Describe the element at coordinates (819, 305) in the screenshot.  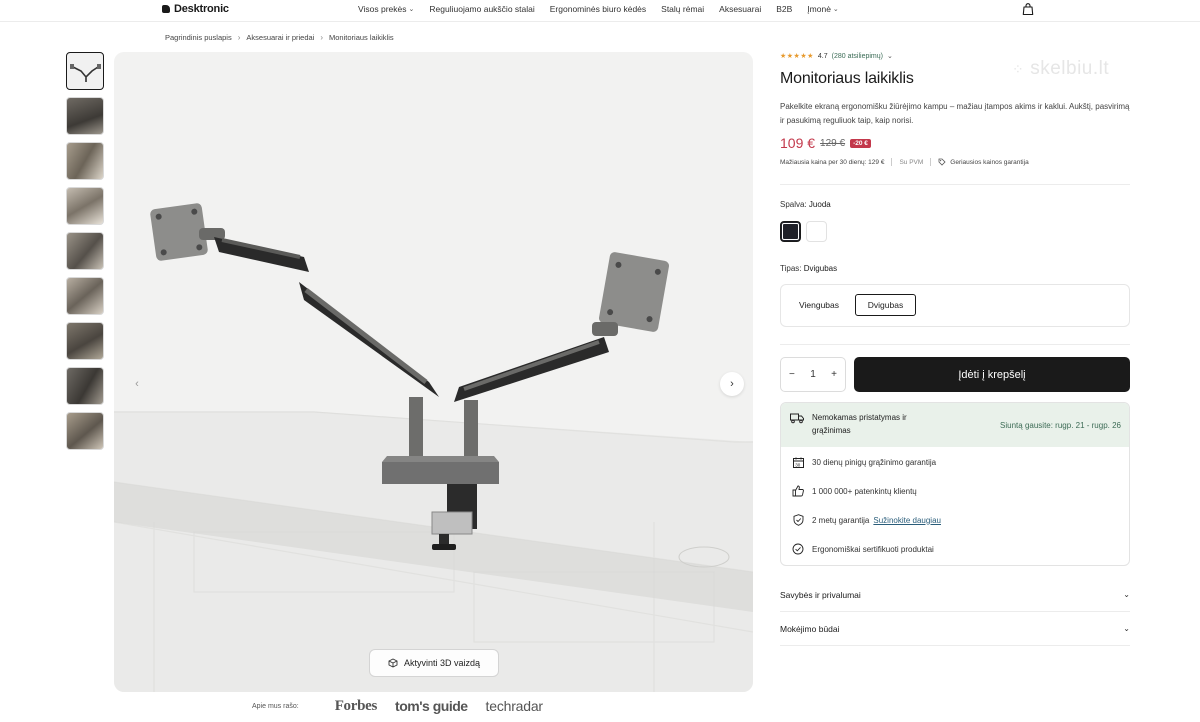
I see `type-option-single: Viengubas` at that location.